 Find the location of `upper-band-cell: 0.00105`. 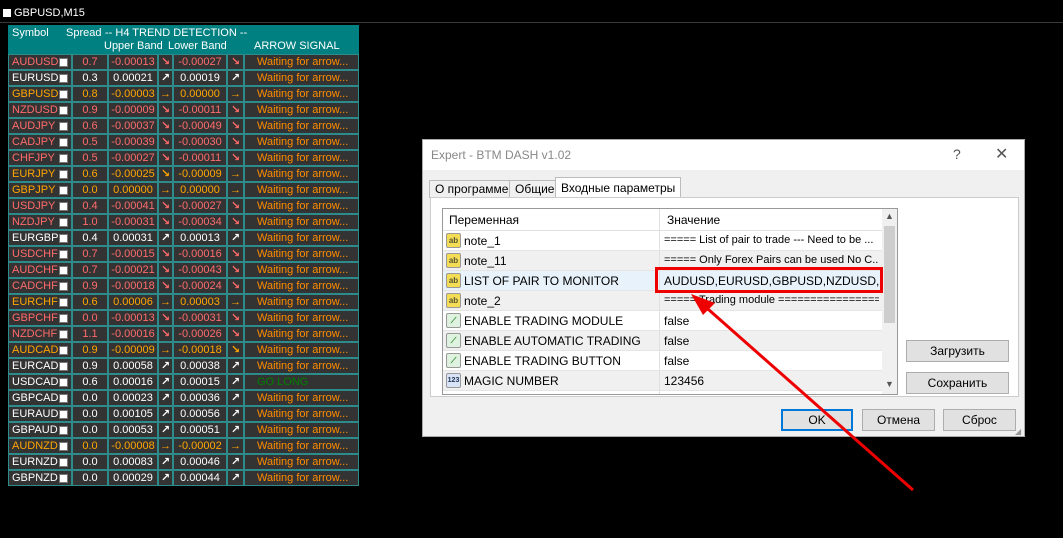

upper-band-cell: 0.00105 is located at coordinates (133, 414).